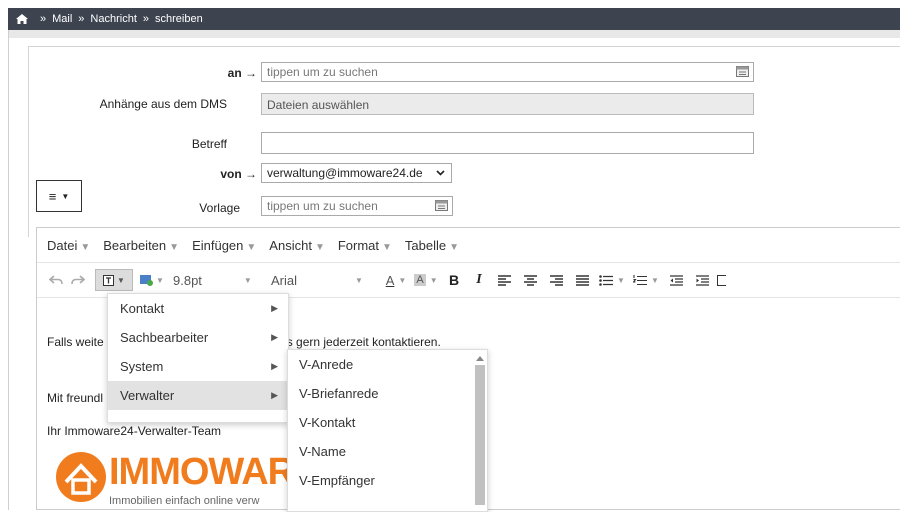 The height and width of the screenshot is (512, 900). I want to click on breadcrumb-write: schreiben, so click(179, 19).